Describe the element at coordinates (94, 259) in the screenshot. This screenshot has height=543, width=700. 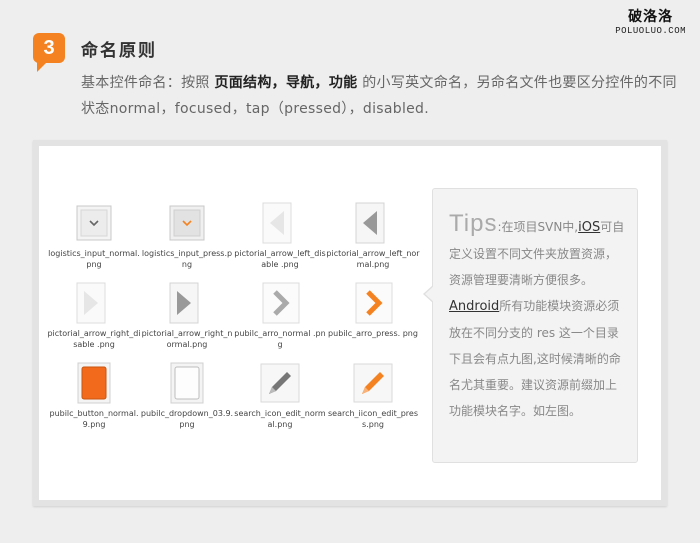
I see `icon-caption: logistics_input_normal.png` at that location.